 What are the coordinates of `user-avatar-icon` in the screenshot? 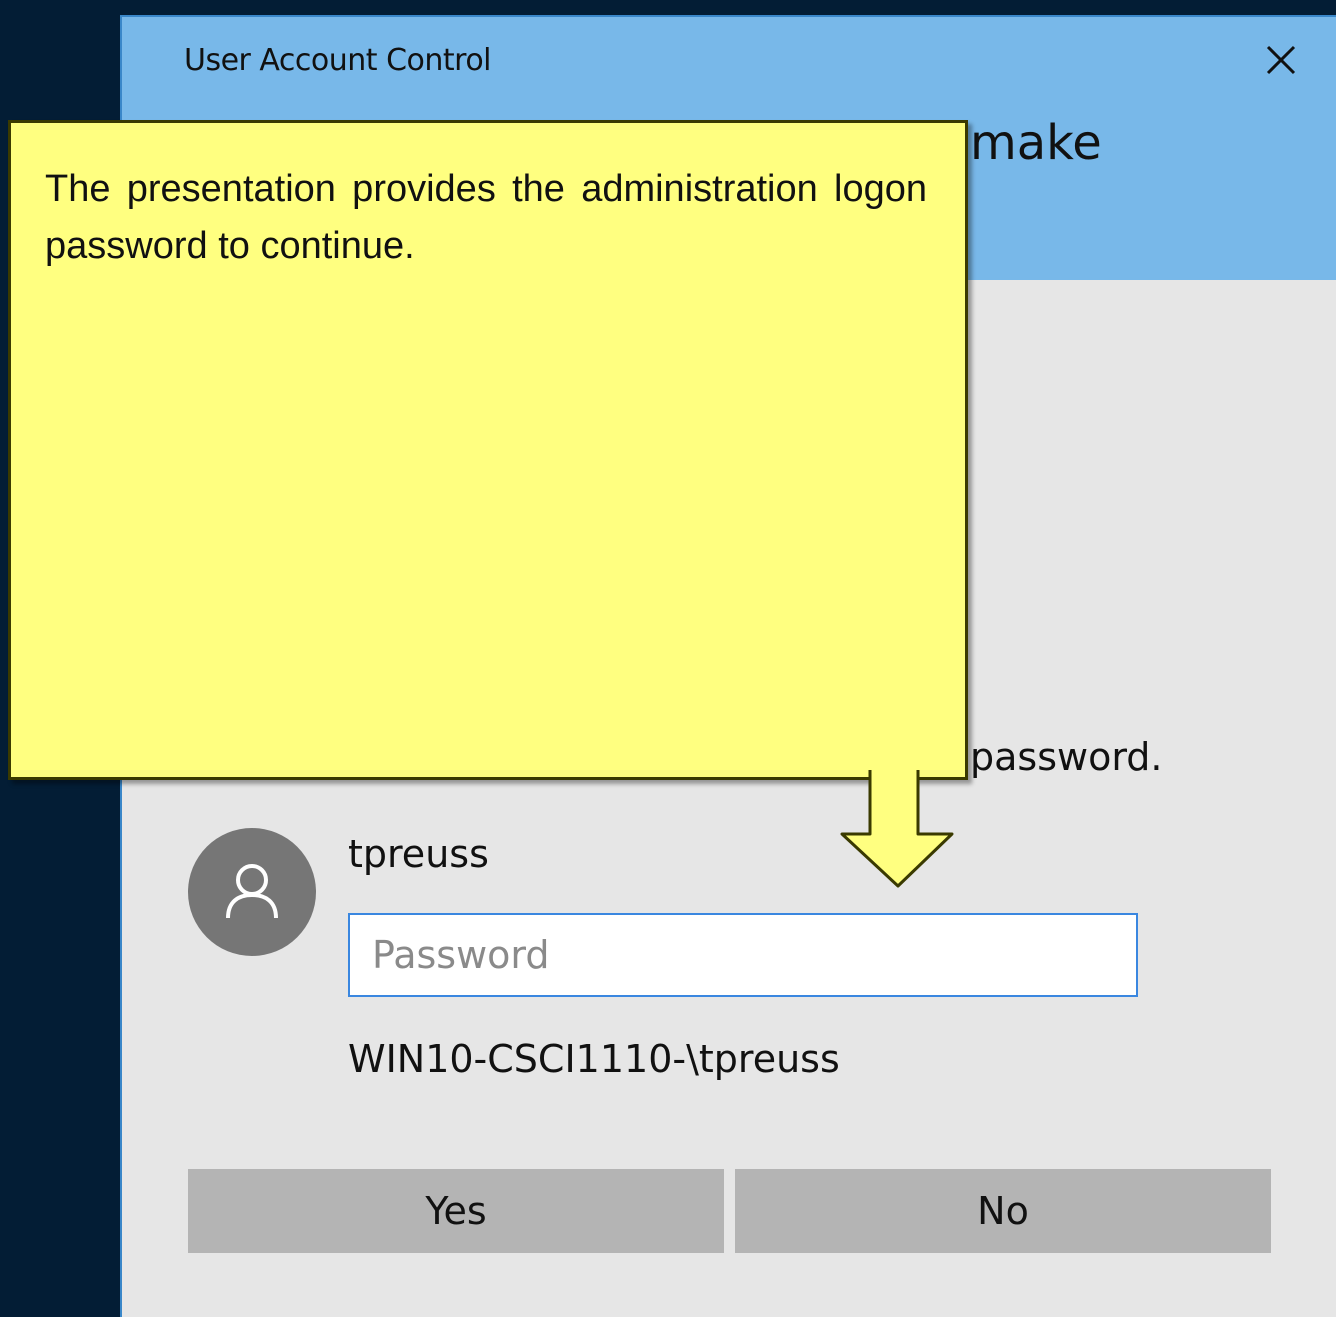 It's located at (252, 891).